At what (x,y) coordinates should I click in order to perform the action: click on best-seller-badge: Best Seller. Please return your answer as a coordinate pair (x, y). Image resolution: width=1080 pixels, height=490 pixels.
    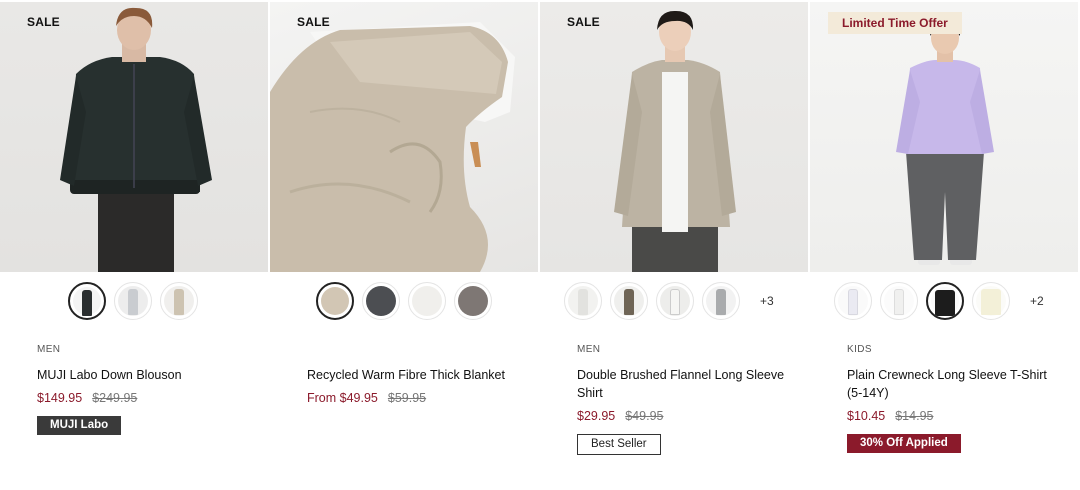
    Looking at the image, I should click on (619, 444).